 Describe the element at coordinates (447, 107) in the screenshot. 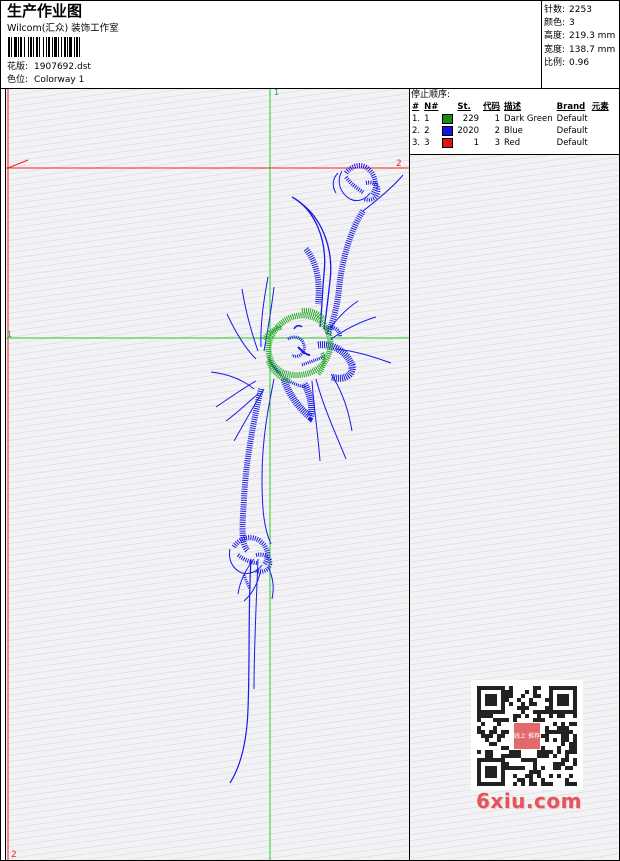

I see `col-swatch` at that location.